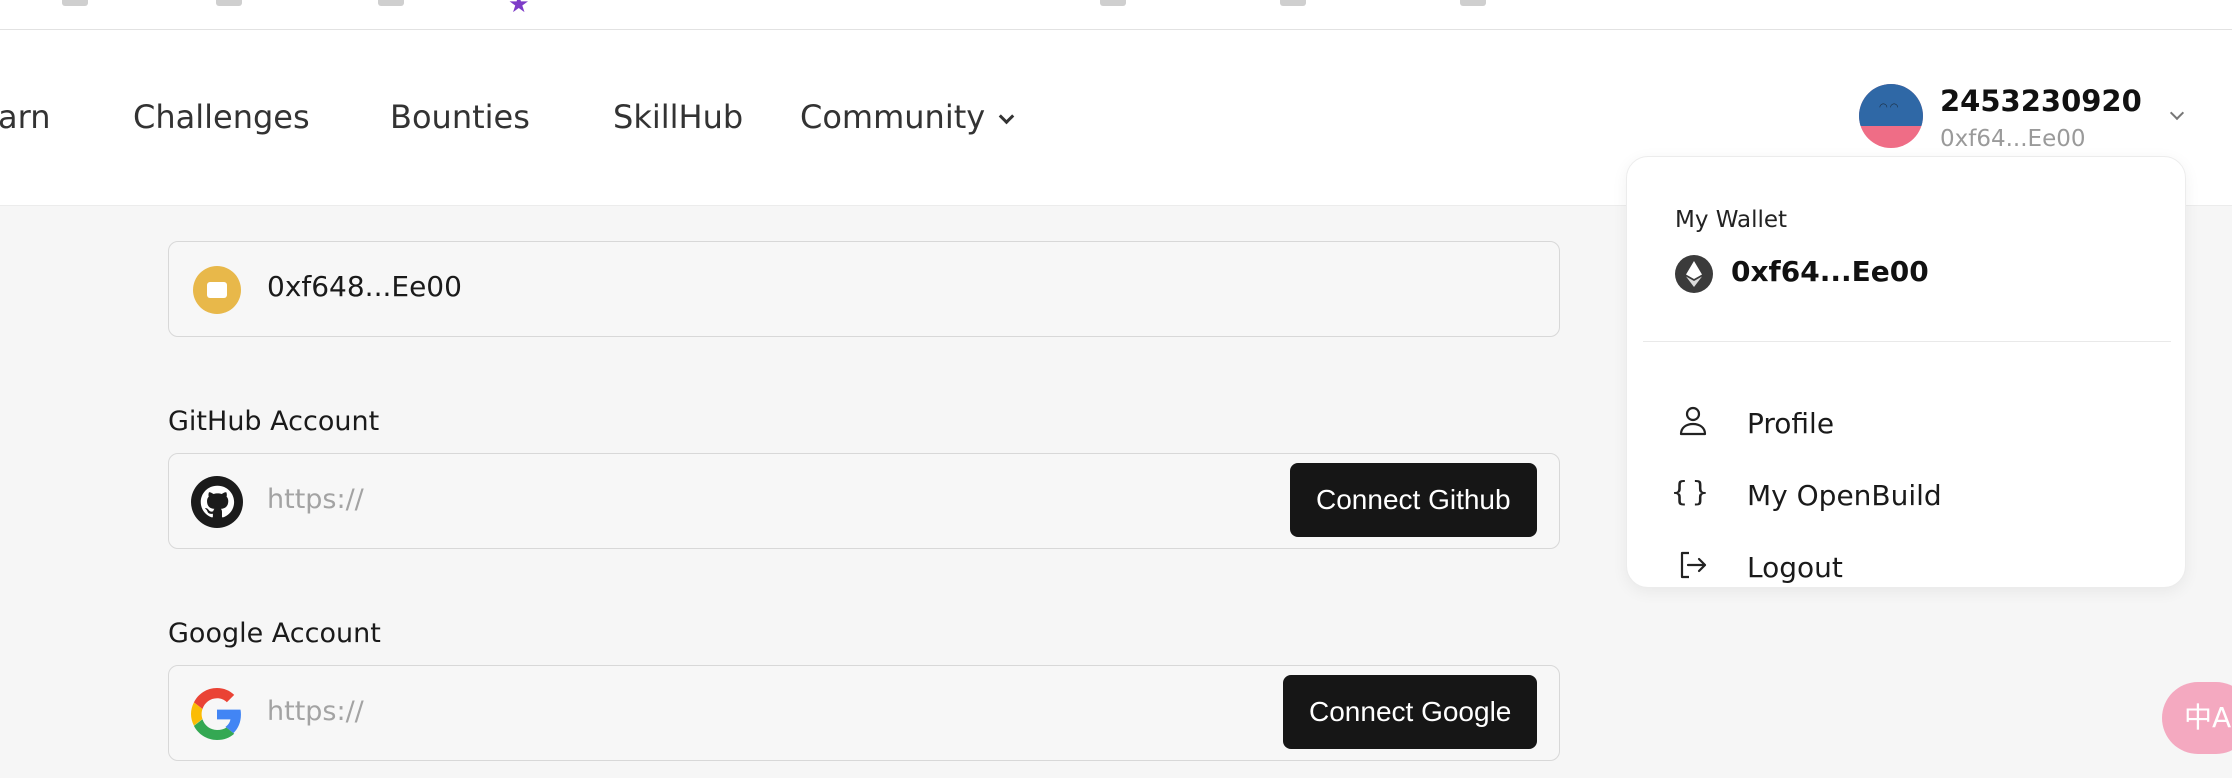 The image size is (2232, 778). I want to click on menu-item-my-openbuild: {} My OpenBuild, so click(1907, 495).